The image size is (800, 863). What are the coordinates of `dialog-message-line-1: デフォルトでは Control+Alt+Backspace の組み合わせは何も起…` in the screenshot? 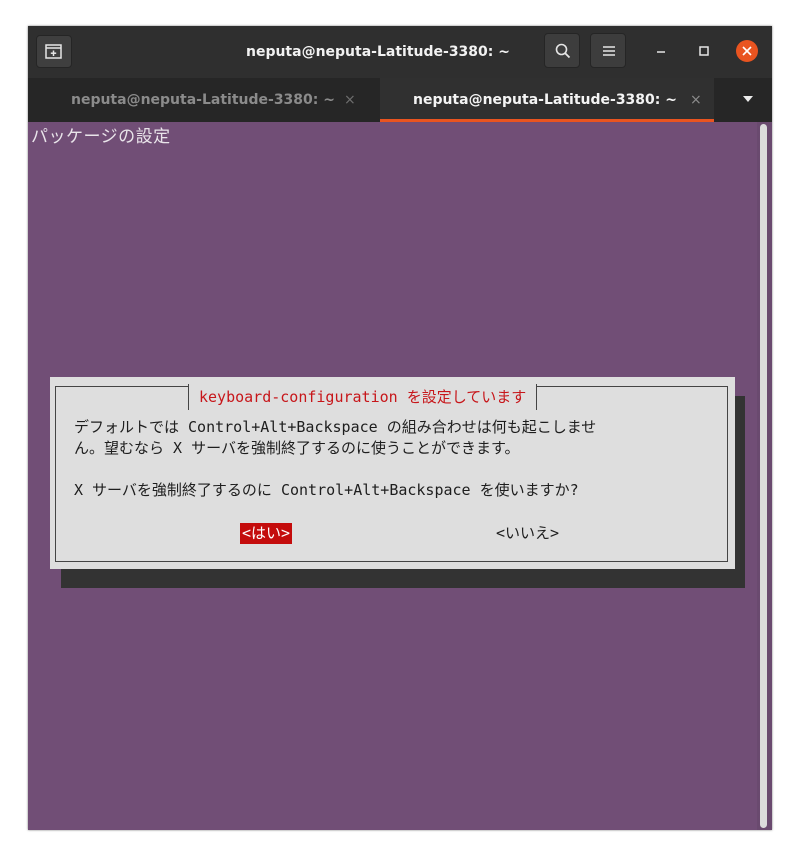 It's located at (335, 427).